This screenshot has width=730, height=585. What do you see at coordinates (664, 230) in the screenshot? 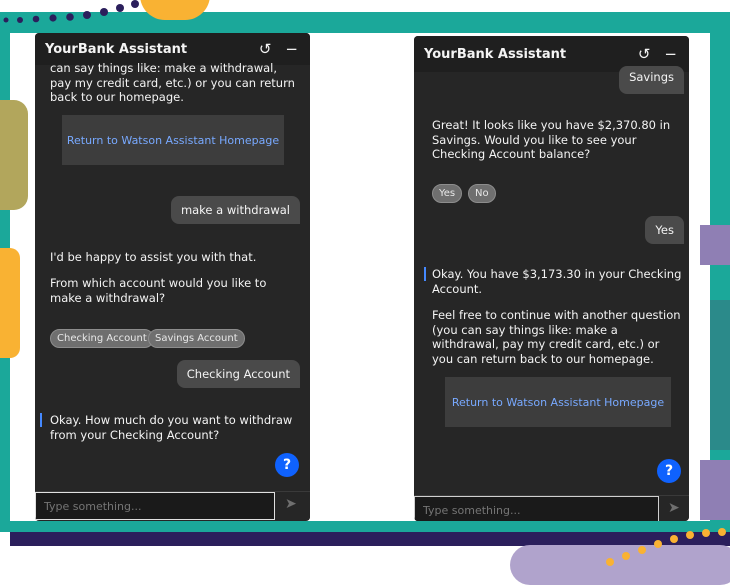
I see `user-message-yes: Yes` at bounding box center [664, 230].